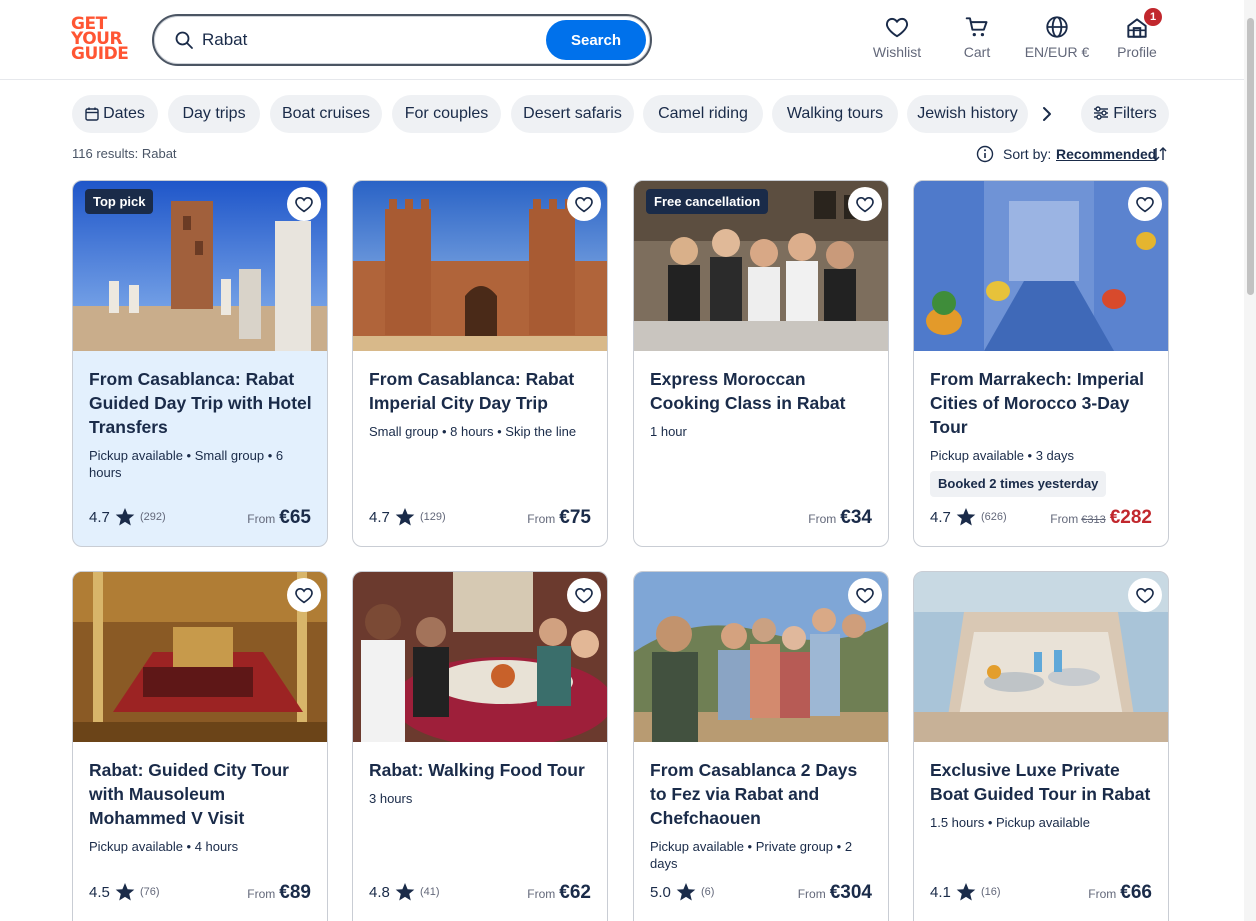 This screenshot has height=921, width=1256. I want to click on activity-details: Pickup available • Small group • 6 hours, so click(186, 464).